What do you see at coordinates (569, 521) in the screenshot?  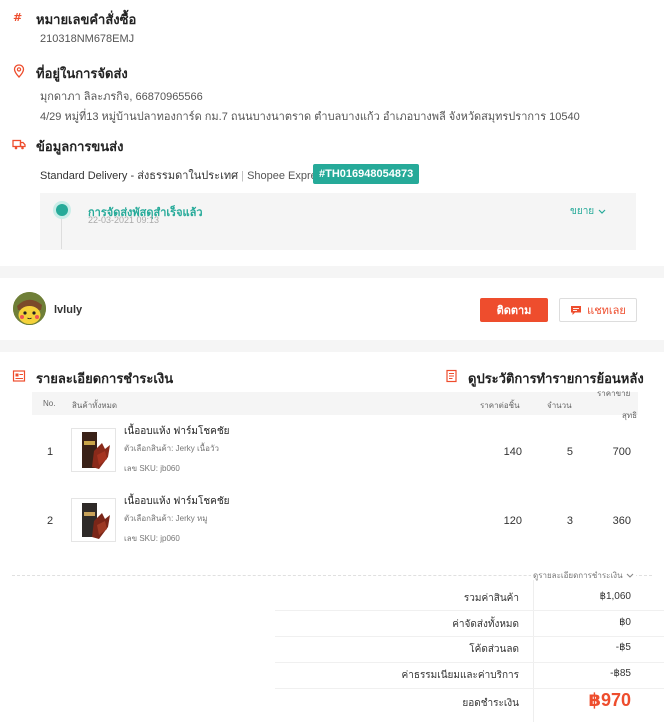 I see `quantity: 3` at bounding box center [569, 521].